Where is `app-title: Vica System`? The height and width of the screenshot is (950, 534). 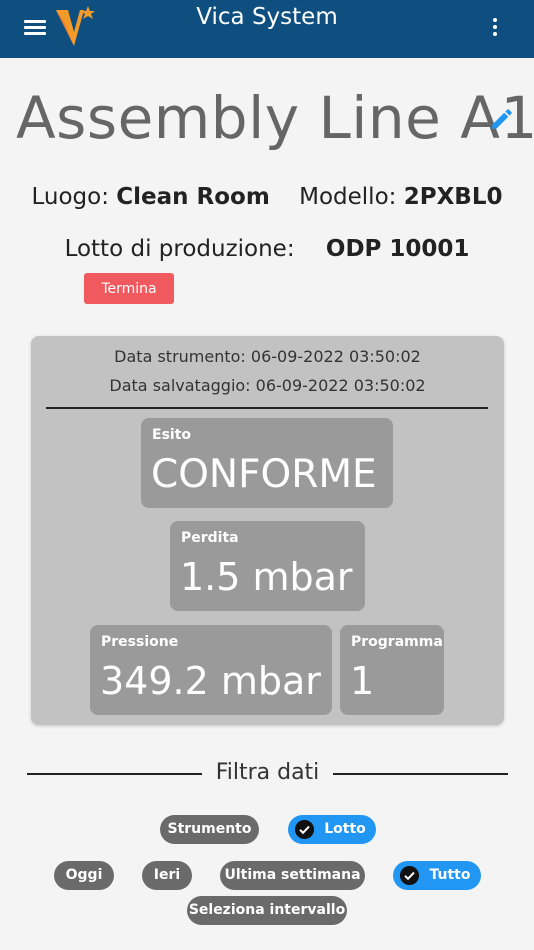
app-title: Vica System is located at coordinates (267, 17).